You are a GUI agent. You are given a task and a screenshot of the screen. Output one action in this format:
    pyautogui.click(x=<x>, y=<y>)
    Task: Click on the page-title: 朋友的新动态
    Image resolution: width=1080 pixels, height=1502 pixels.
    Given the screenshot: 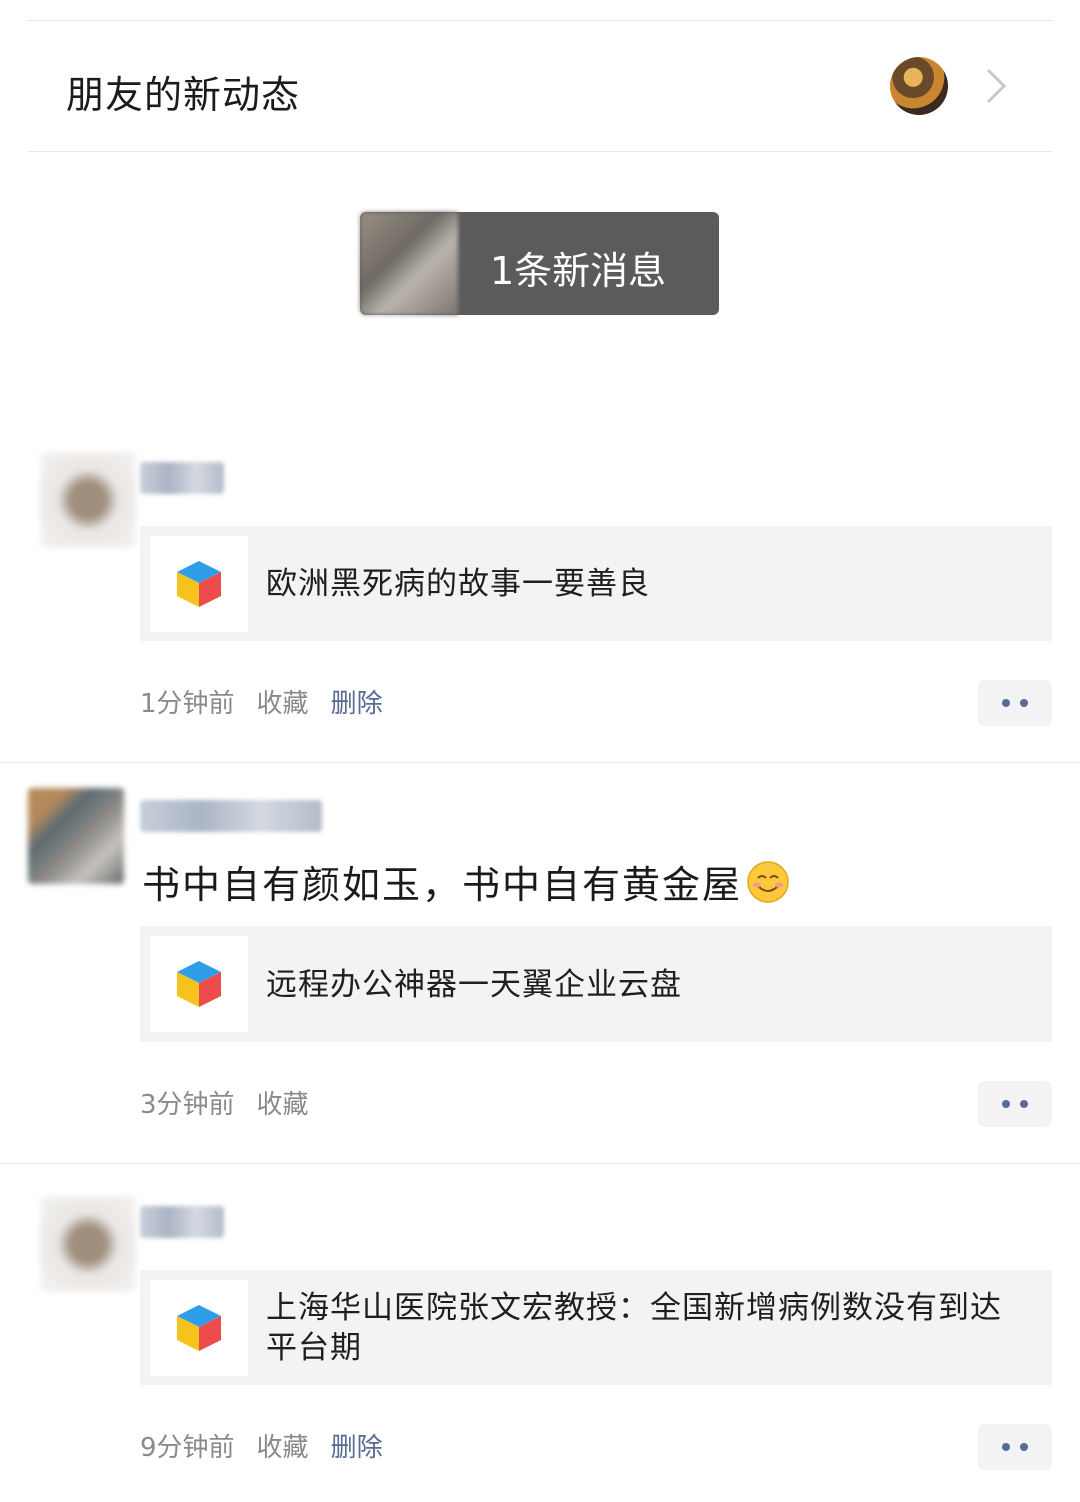 What is the action you would take?
    pyautogui.click(x=183, y=95)
    